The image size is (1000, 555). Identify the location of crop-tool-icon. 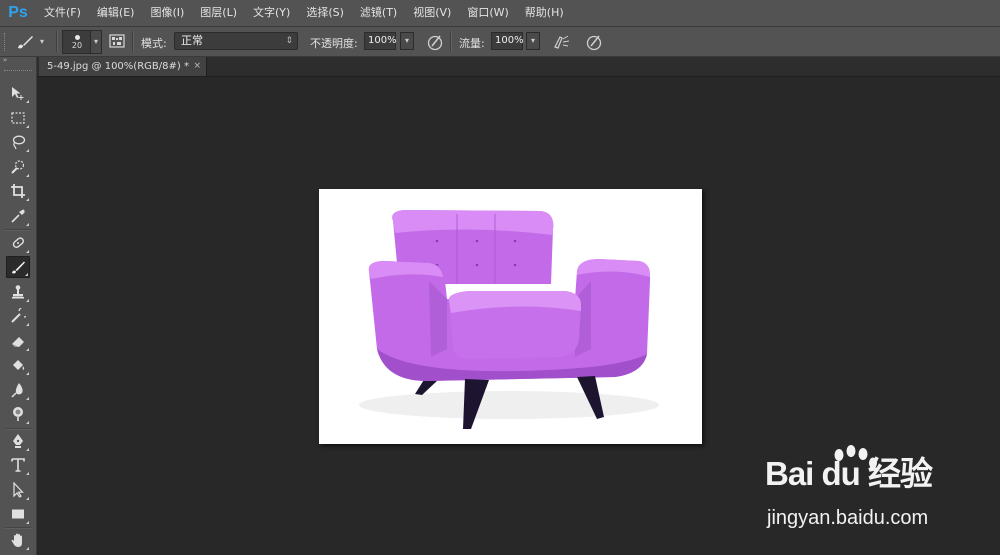
(18, 191).